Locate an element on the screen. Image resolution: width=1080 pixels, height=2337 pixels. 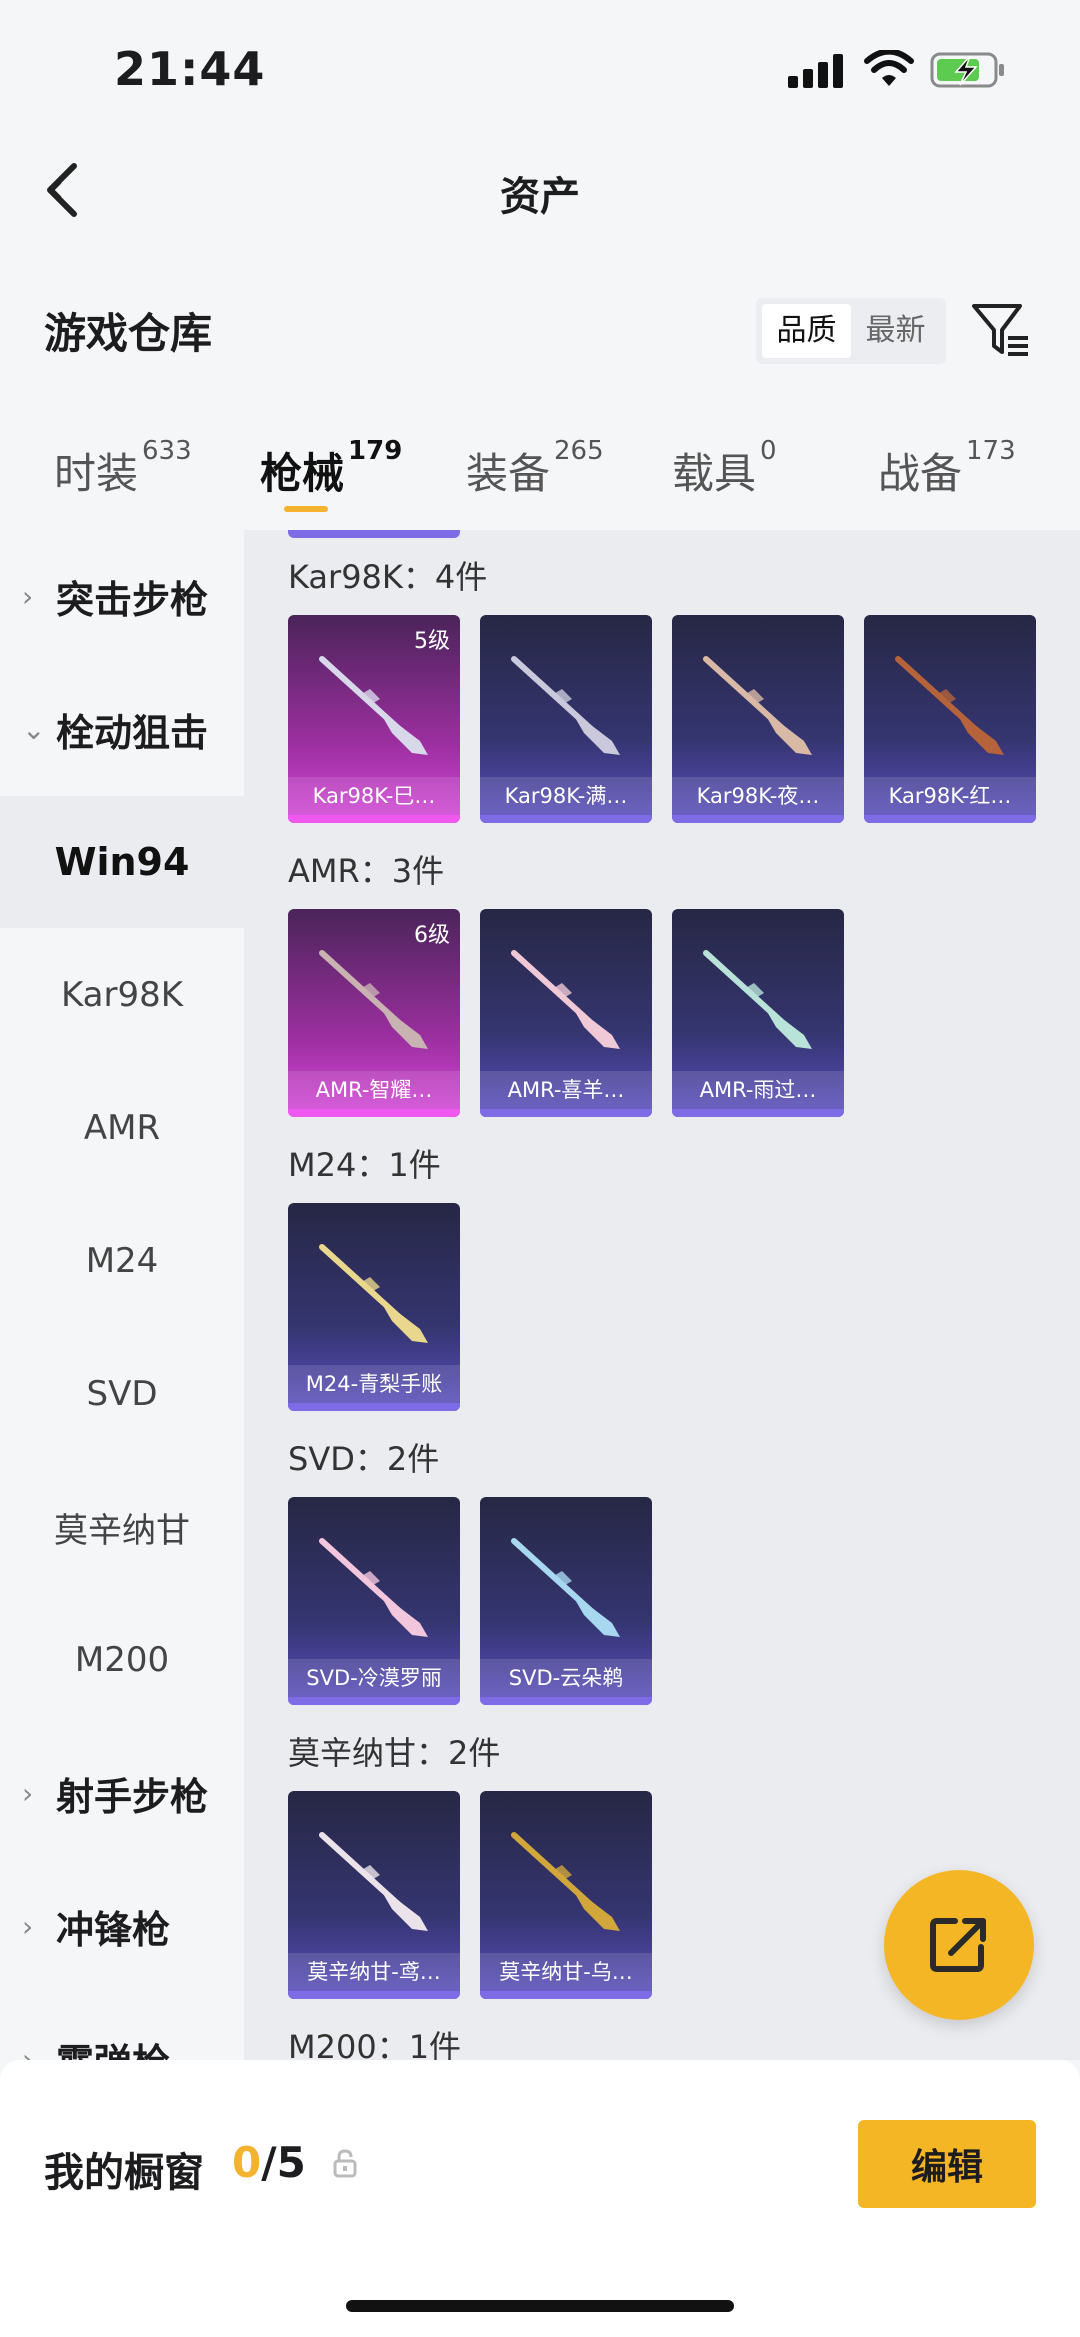
sidebar-category: › 射手步枪 is located at coordinates (122, 1793).